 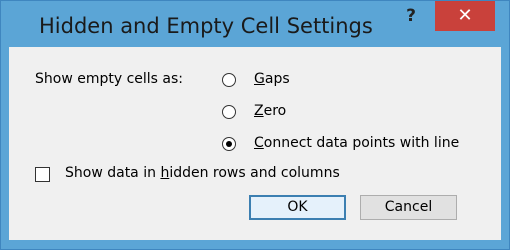 What do you see at coordinates (270, 111) in the screenshot?
I see `radio-zero-label: Zero` at bounding box center [270, 111].